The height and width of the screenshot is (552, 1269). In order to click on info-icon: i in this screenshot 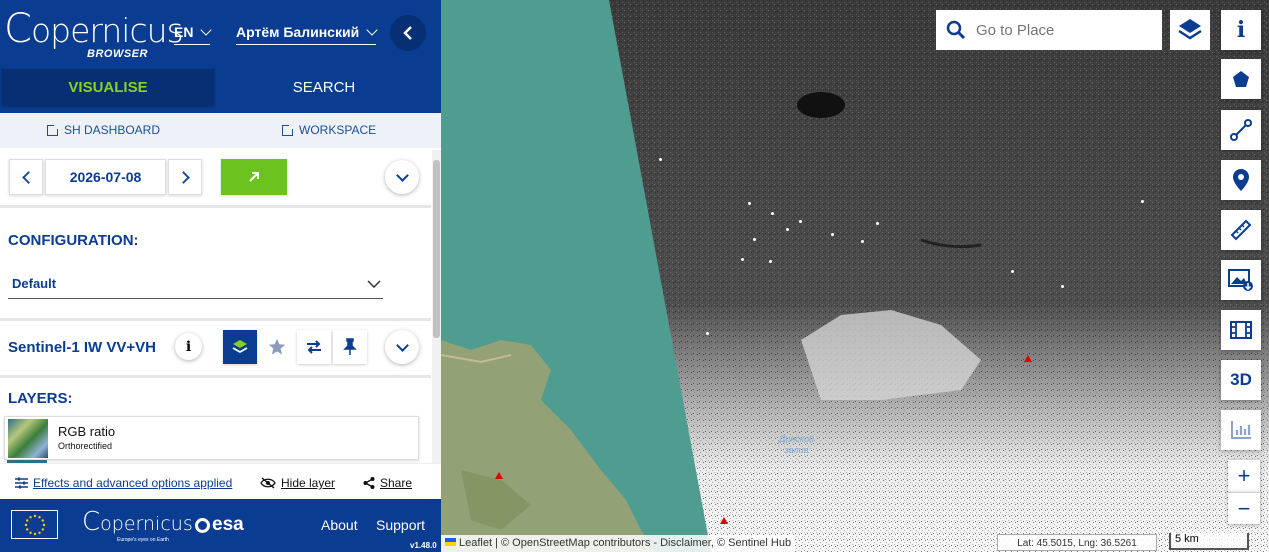, I will do `click(1241, 30)`.